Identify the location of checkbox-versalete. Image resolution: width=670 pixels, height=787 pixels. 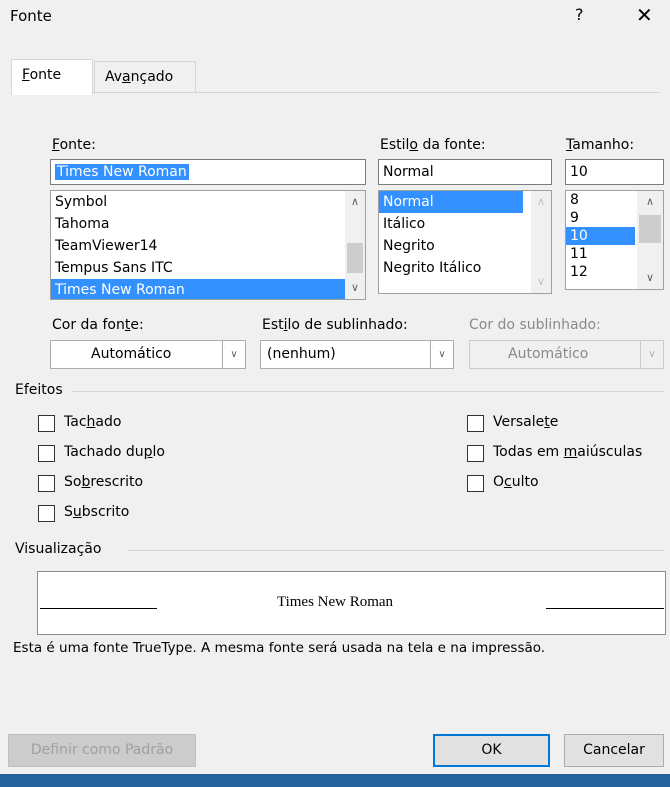
(475, 423).